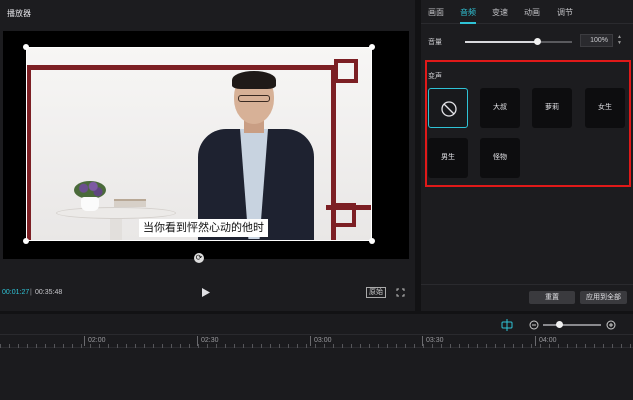  What do you see at coordinates (372, 47) in the screenshot?
I see `resize-handle-top-right` at bounding box center [372, 47].